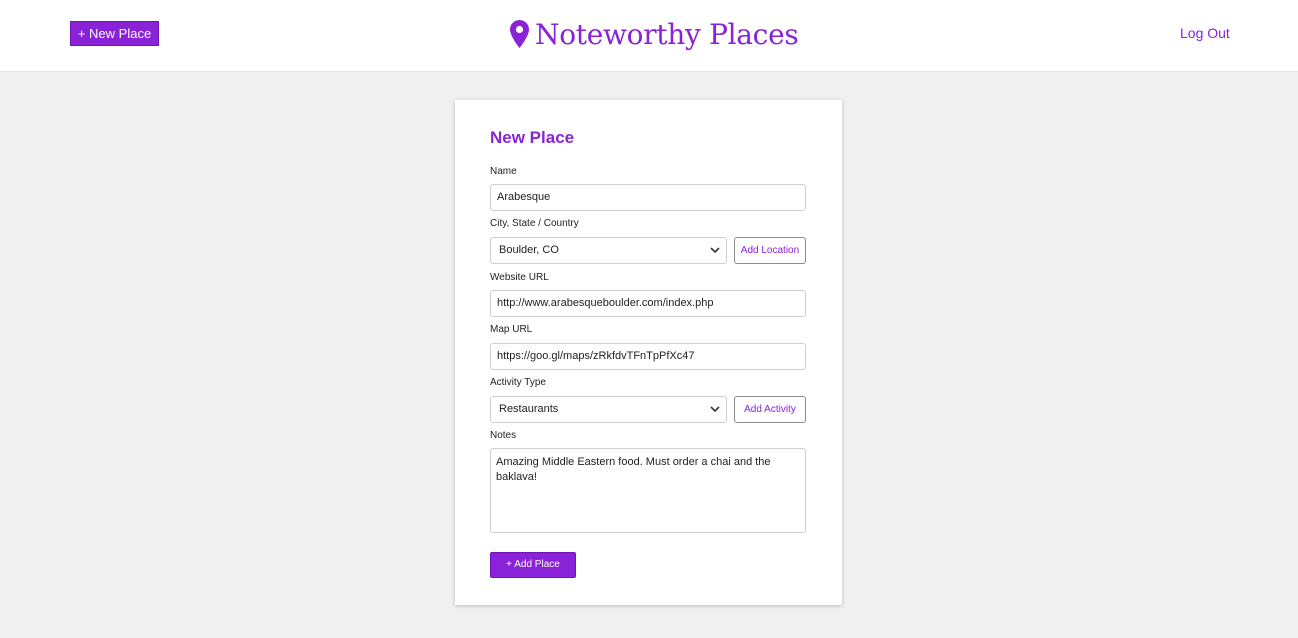 Image resolution: width=1298 pixels, height=638 pixels. Describe the element at coordinates (519, 277) in the screenshot. I see `website-label: Website URL` at that location.